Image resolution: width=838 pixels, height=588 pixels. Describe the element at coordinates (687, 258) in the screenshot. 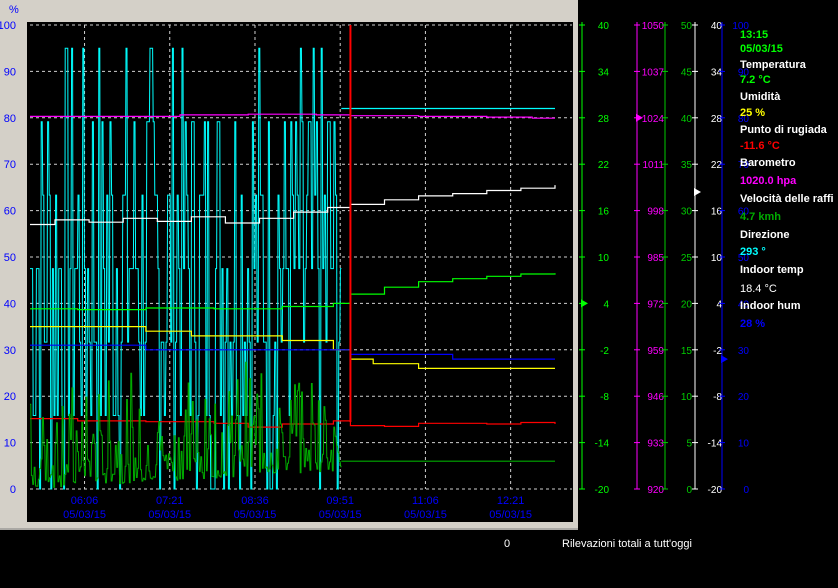

I see `axis-label-wind: 25` at that location.